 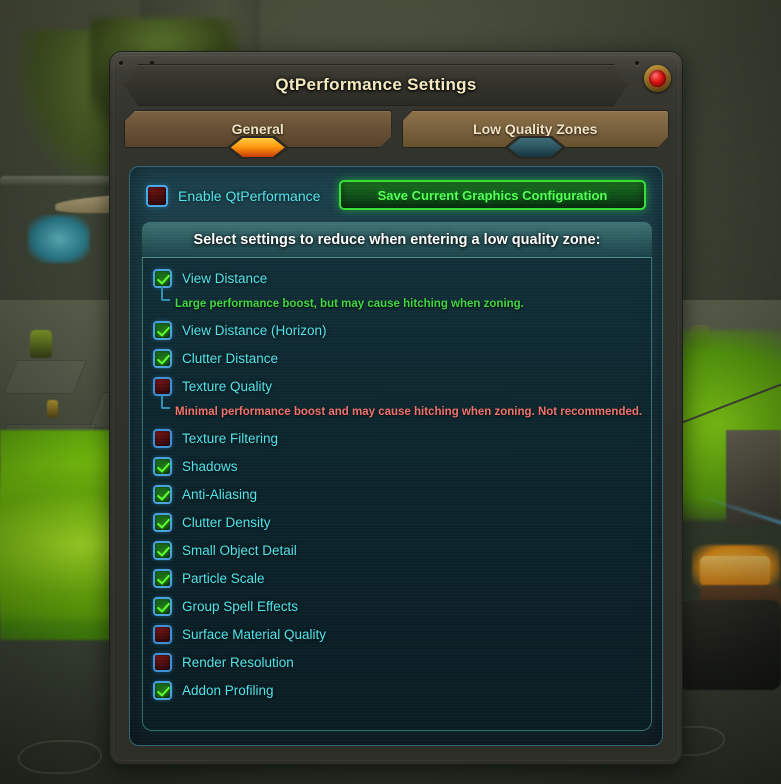 I want to click on setting-label: View Distance (Horizon), so click(x=254, y=330).